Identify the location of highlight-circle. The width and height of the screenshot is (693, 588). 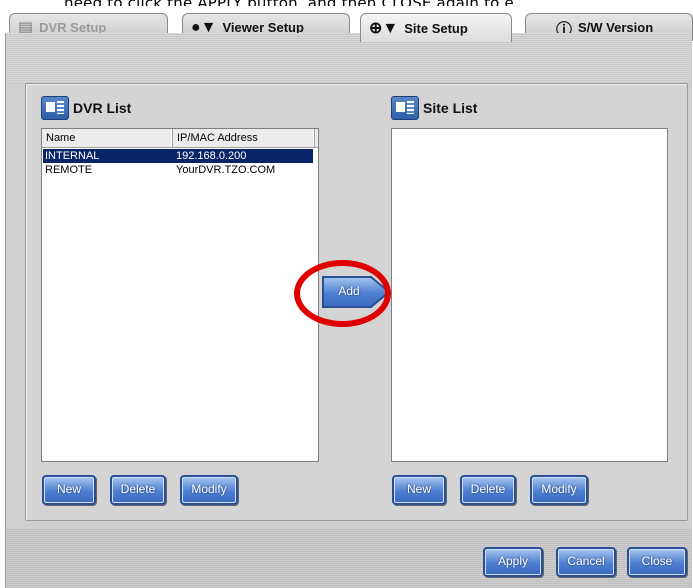
(342, 293).